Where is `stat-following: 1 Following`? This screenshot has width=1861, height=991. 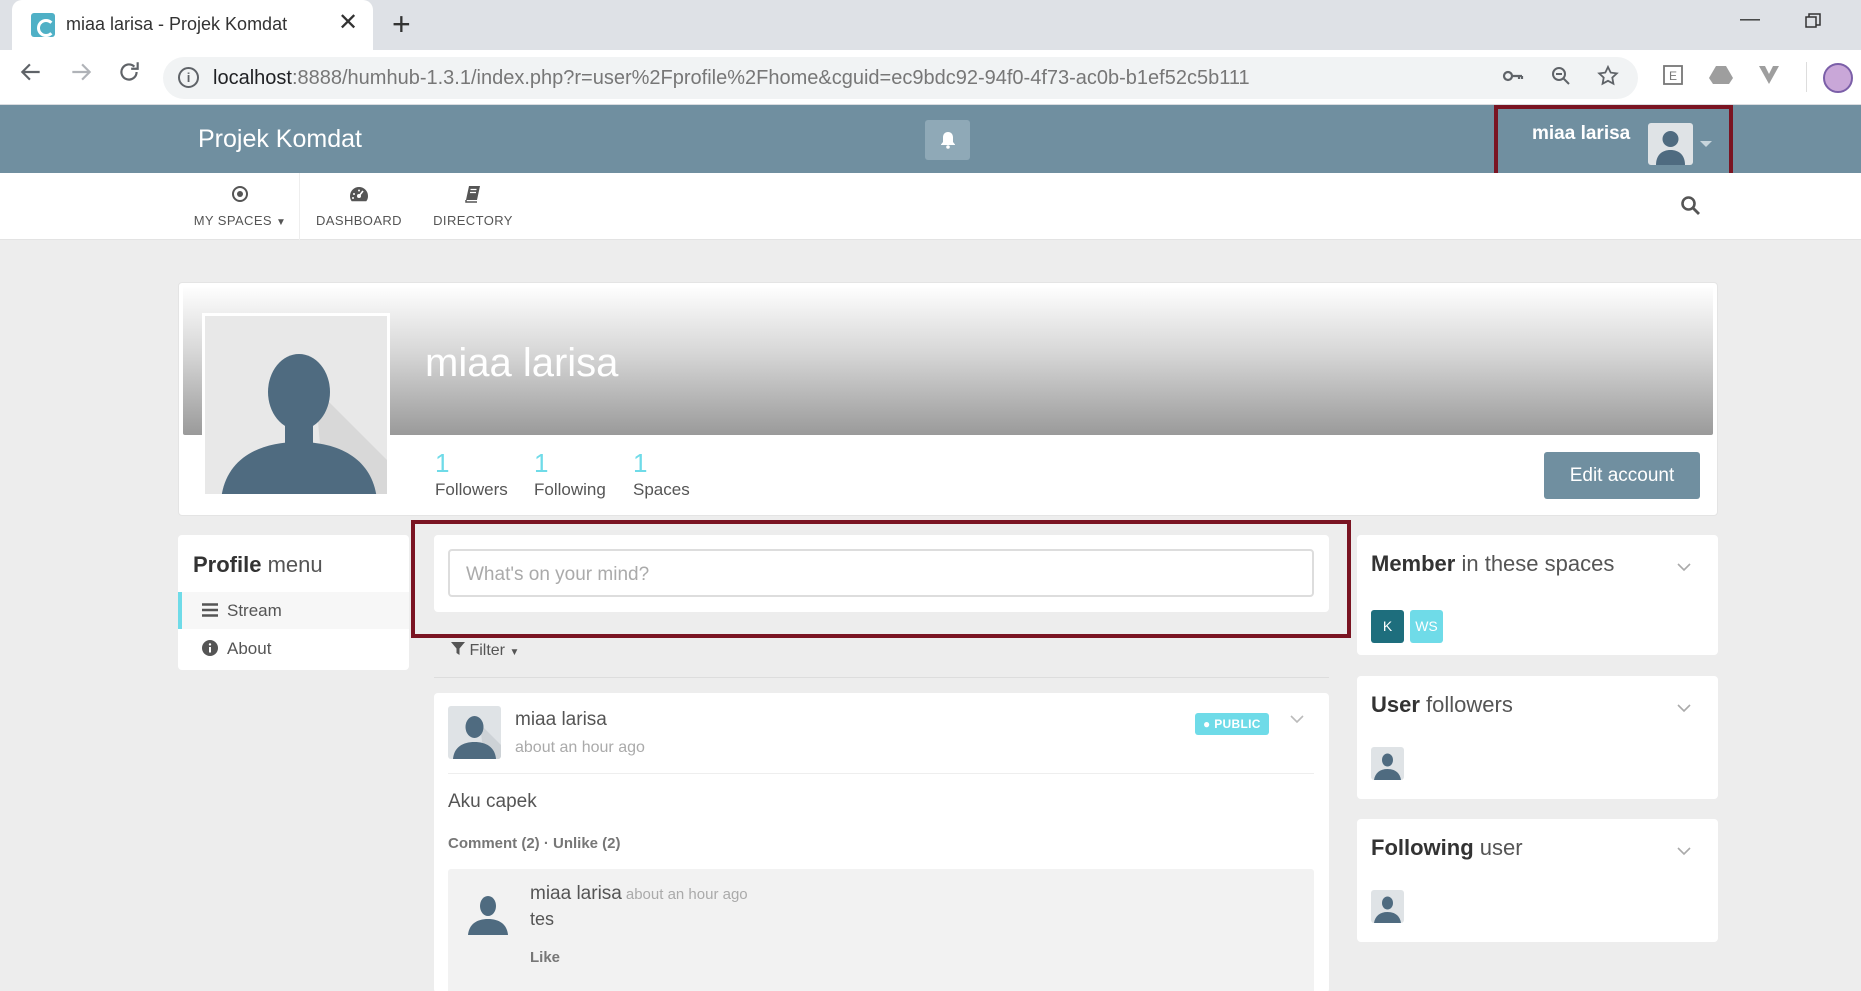 stat-following: 1 Following is located at coordinates (570, 474).